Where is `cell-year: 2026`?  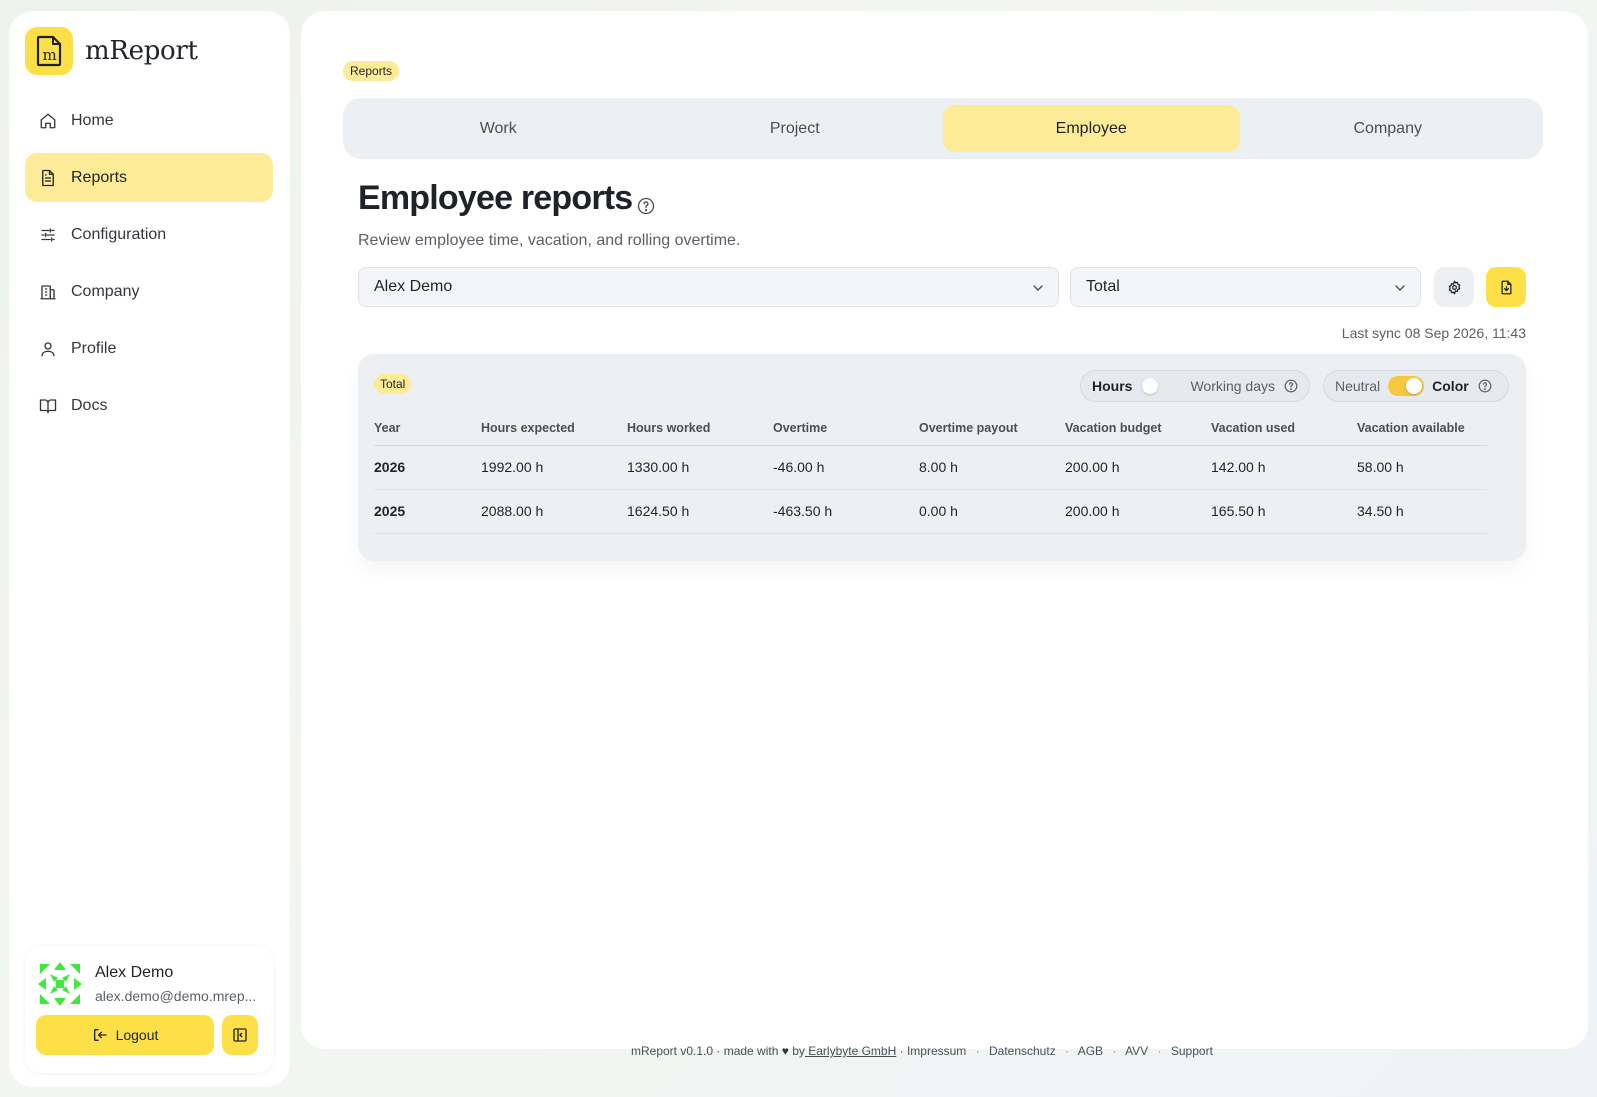 cell-year: 2026 is located at coordinates (427, 467).